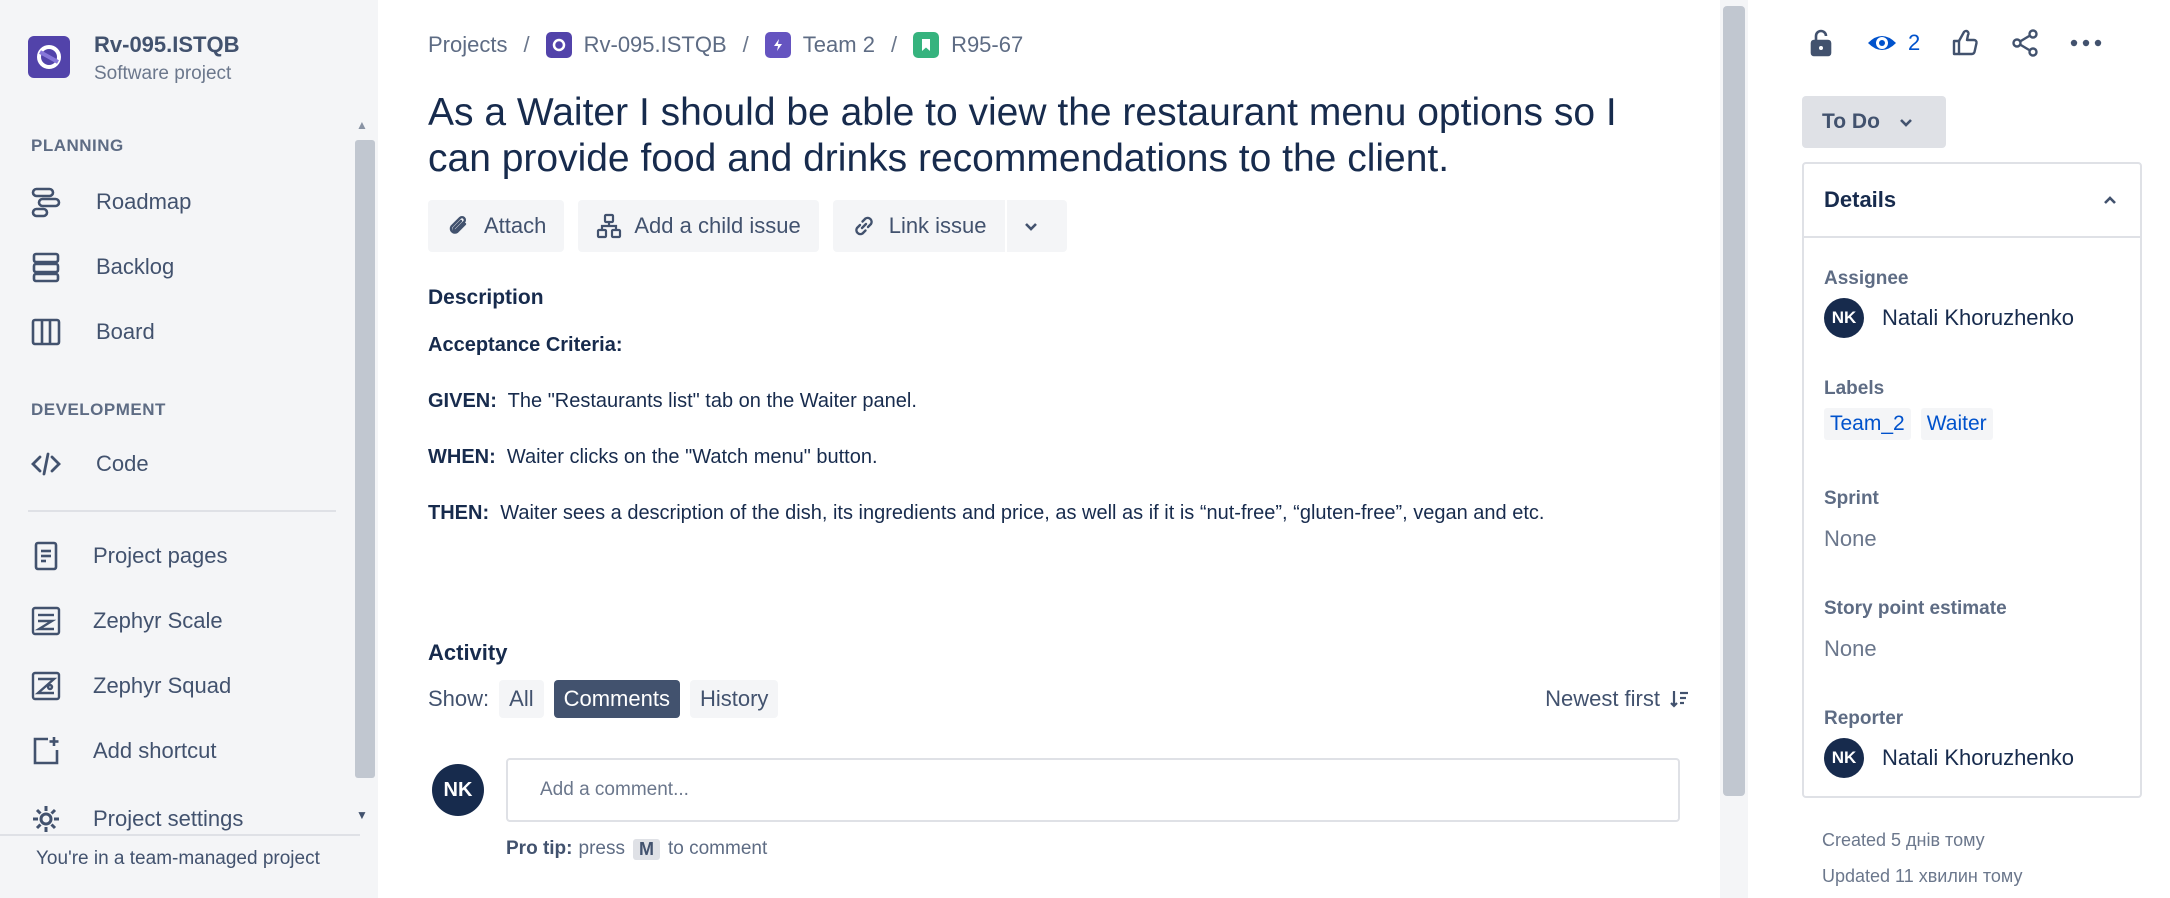  I want to click on filter-all-button: All, so click(521, 699).